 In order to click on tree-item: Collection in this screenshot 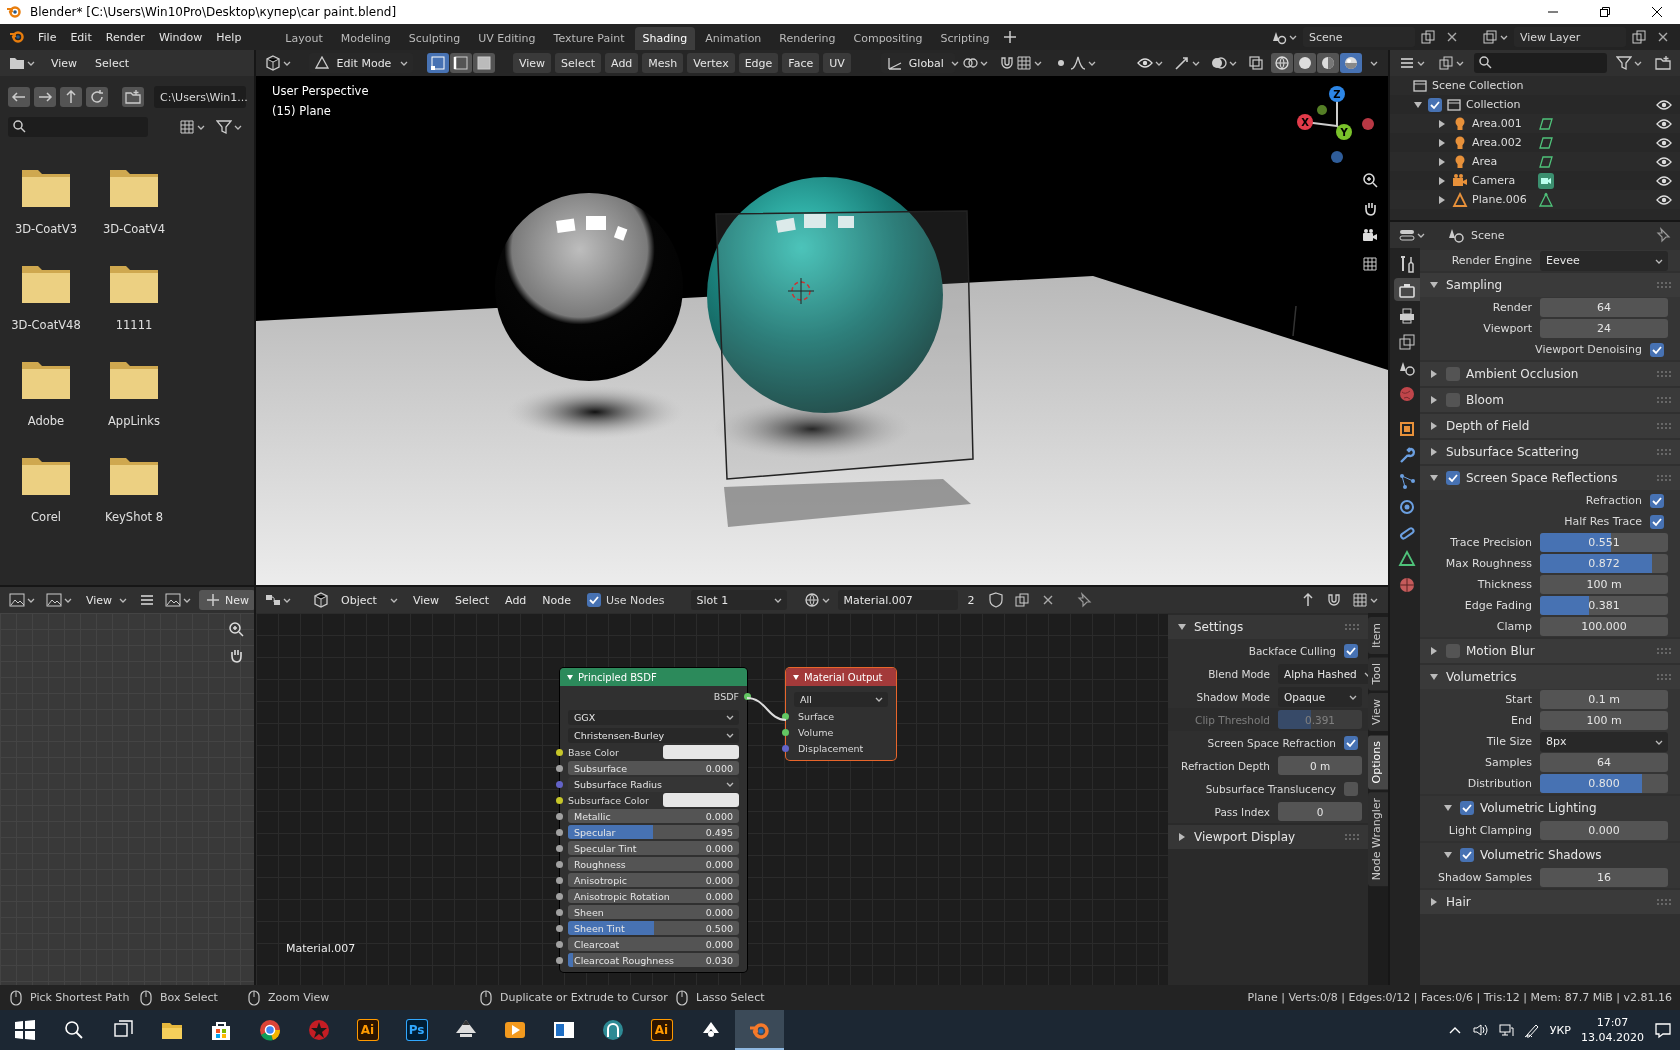, I will do `click(1493, 104)`.